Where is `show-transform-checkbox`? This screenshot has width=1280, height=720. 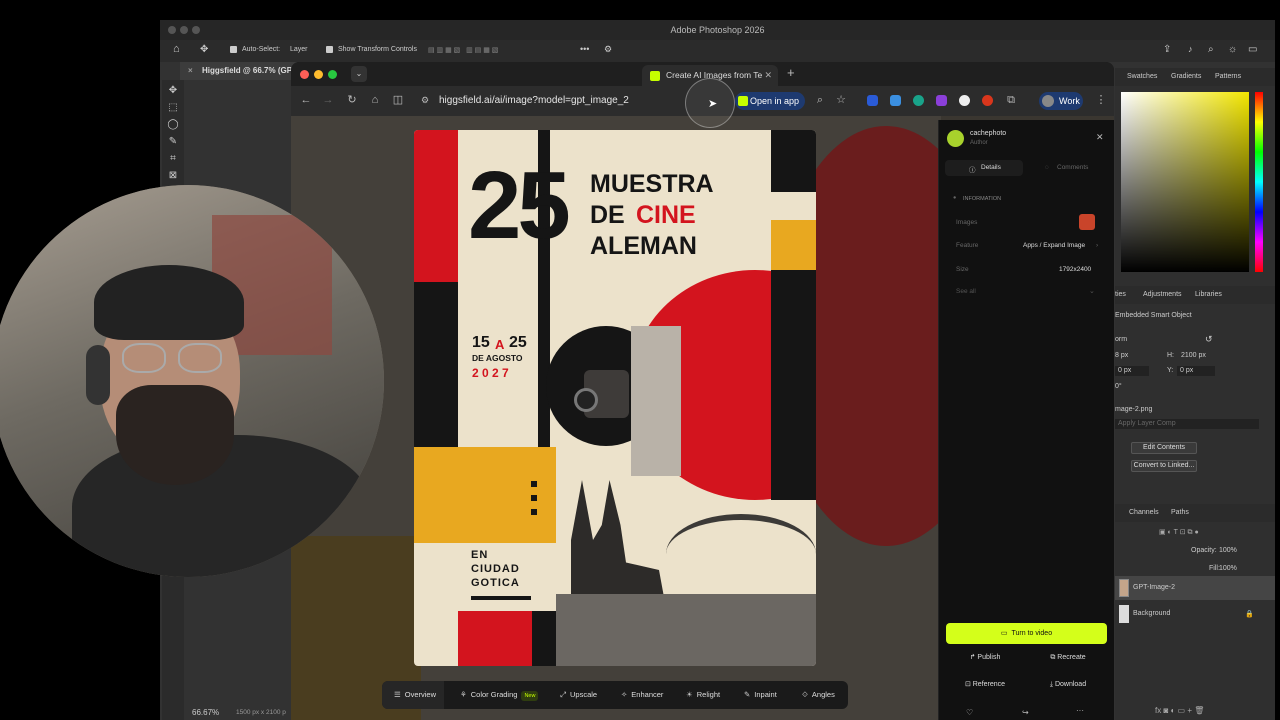 show-transform-checkbox is located at coordinates (329, 49).